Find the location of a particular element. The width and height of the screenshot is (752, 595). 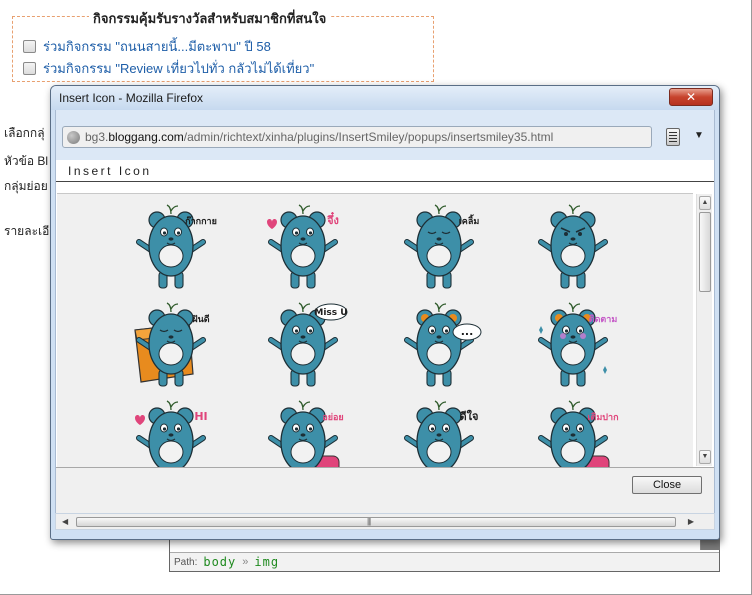

subgroup-label: กลุ่มย่อย is located at coordinates (26, 186).